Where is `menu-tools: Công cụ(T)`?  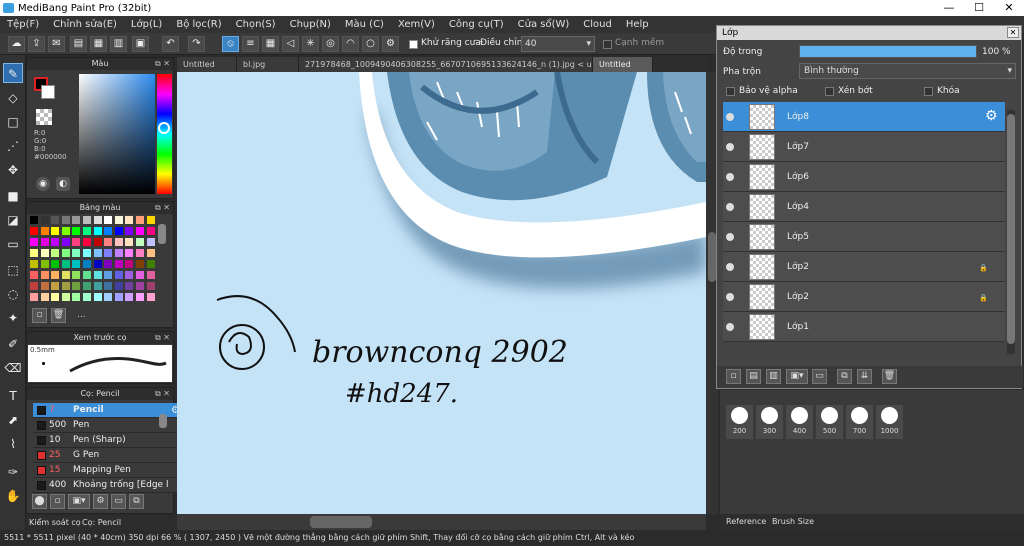
menu-tools: Công cụ(T) is located at coordinates (476, 24).